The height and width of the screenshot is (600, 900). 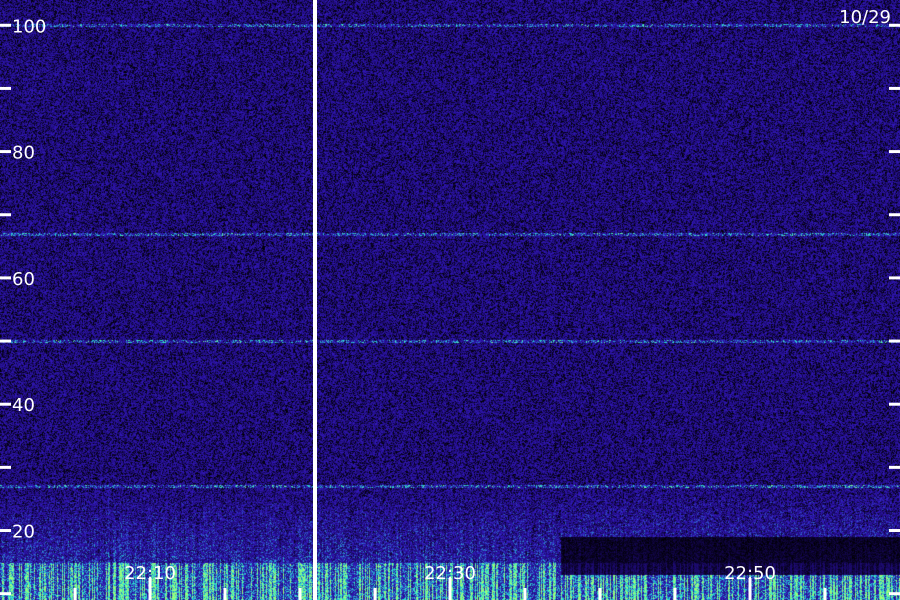 I want to click on date-label: 10/29, so click(x=865, y=17).